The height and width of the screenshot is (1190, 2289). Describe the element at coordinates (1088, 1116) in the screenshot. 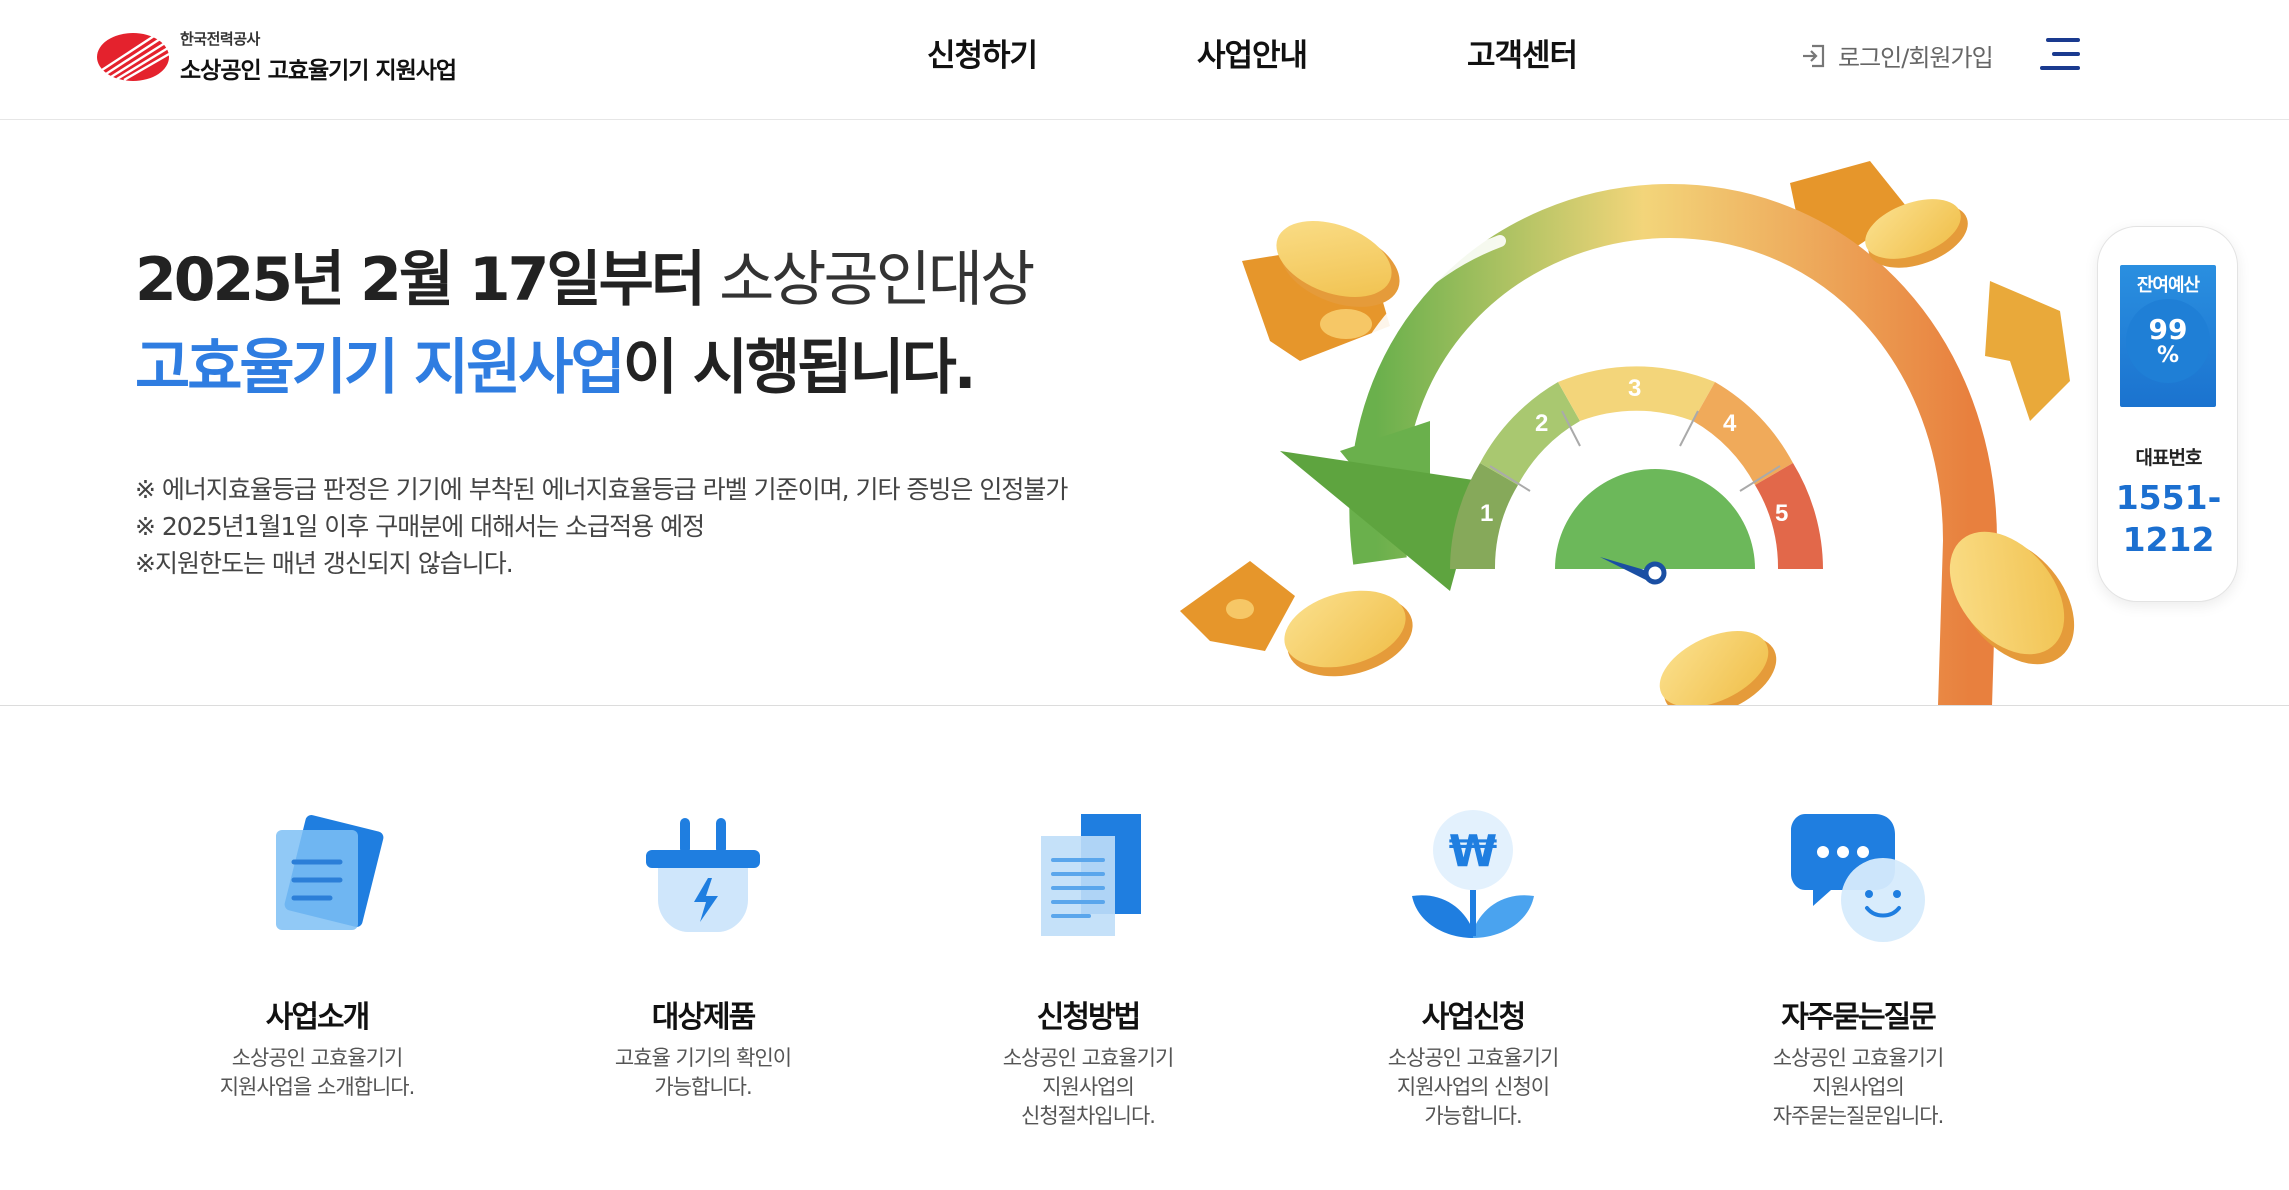

I see `quick-desc-line: 신청절차입니다.` at that location.